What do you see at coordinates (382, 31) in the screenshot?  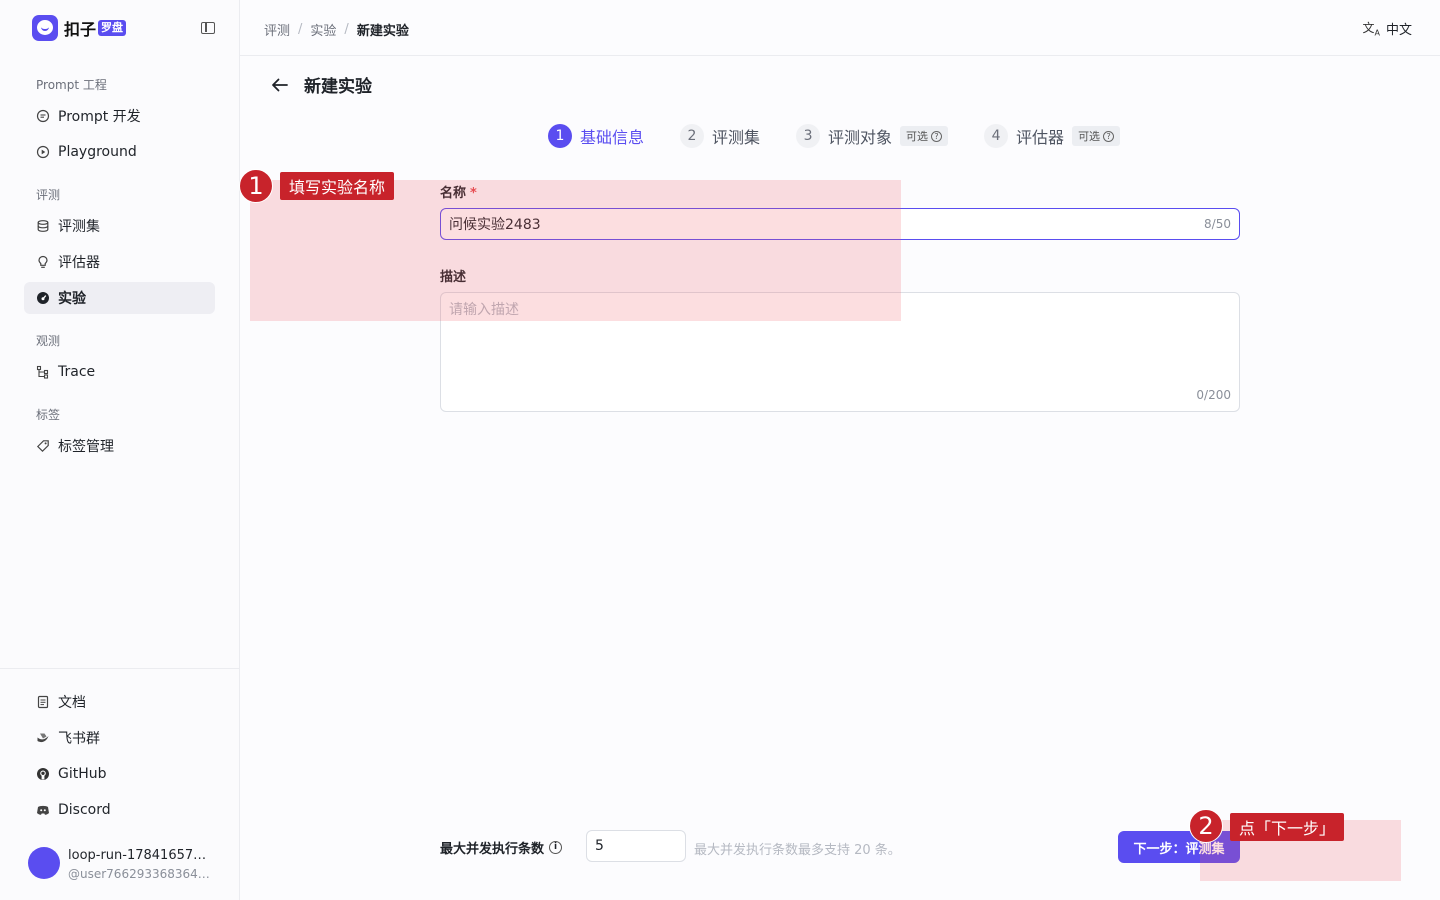 I see `breadcrumb-item-current: 新建实验` at bounding box center [382, 31].